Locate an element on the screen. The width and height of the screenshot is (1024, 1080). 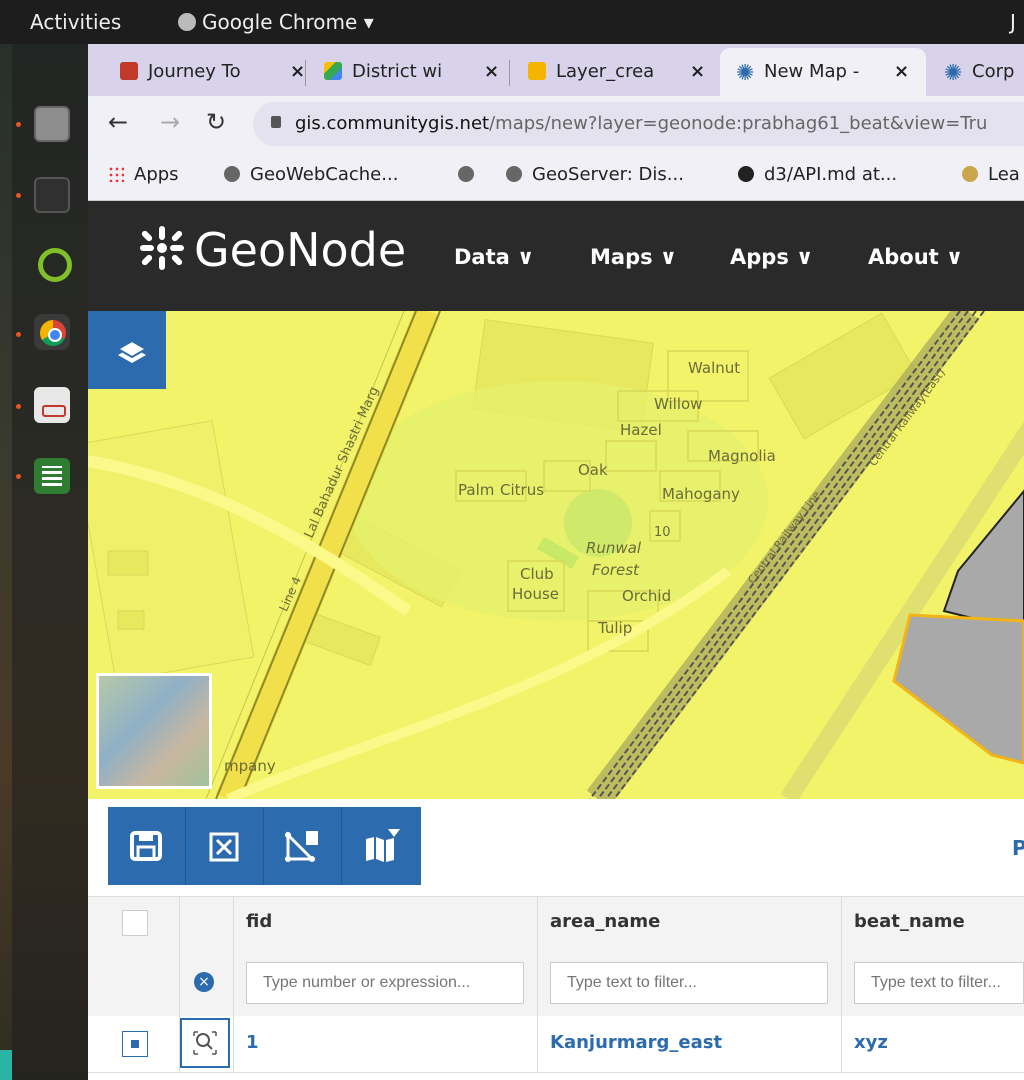
map-label: Magnolia is located at coordinates (742, 456).